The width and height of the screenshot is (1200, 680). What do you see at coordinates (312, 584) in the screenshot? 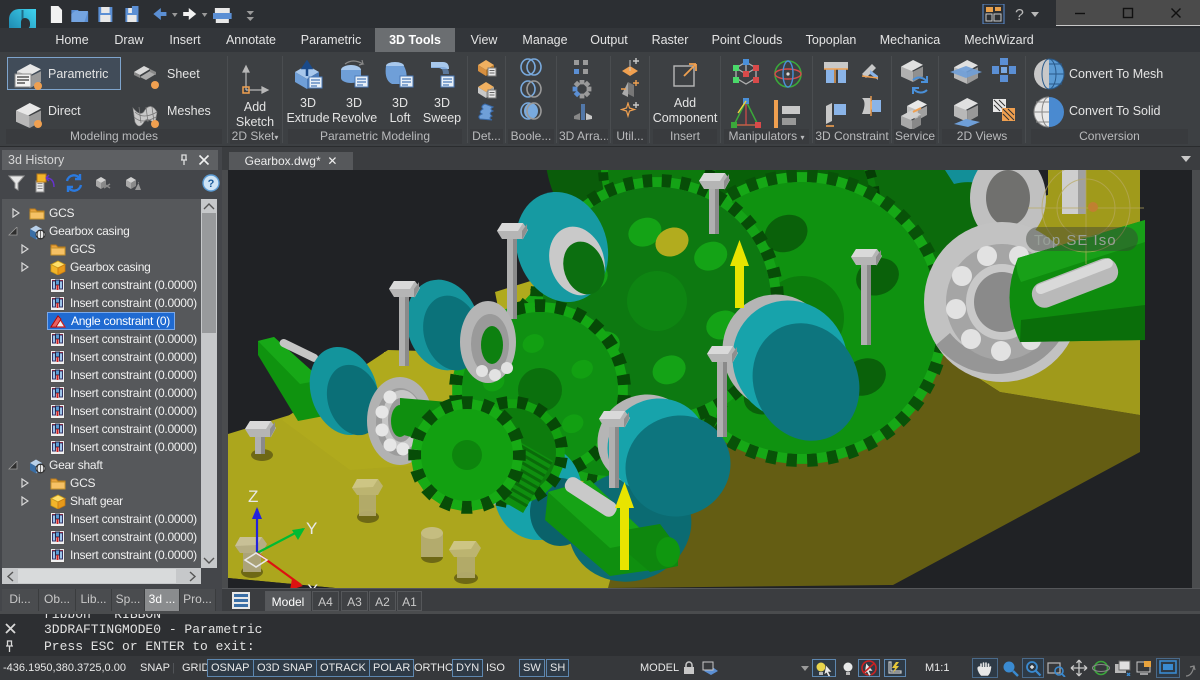
I see `svg-text: X` at bounding box center [312, 584].